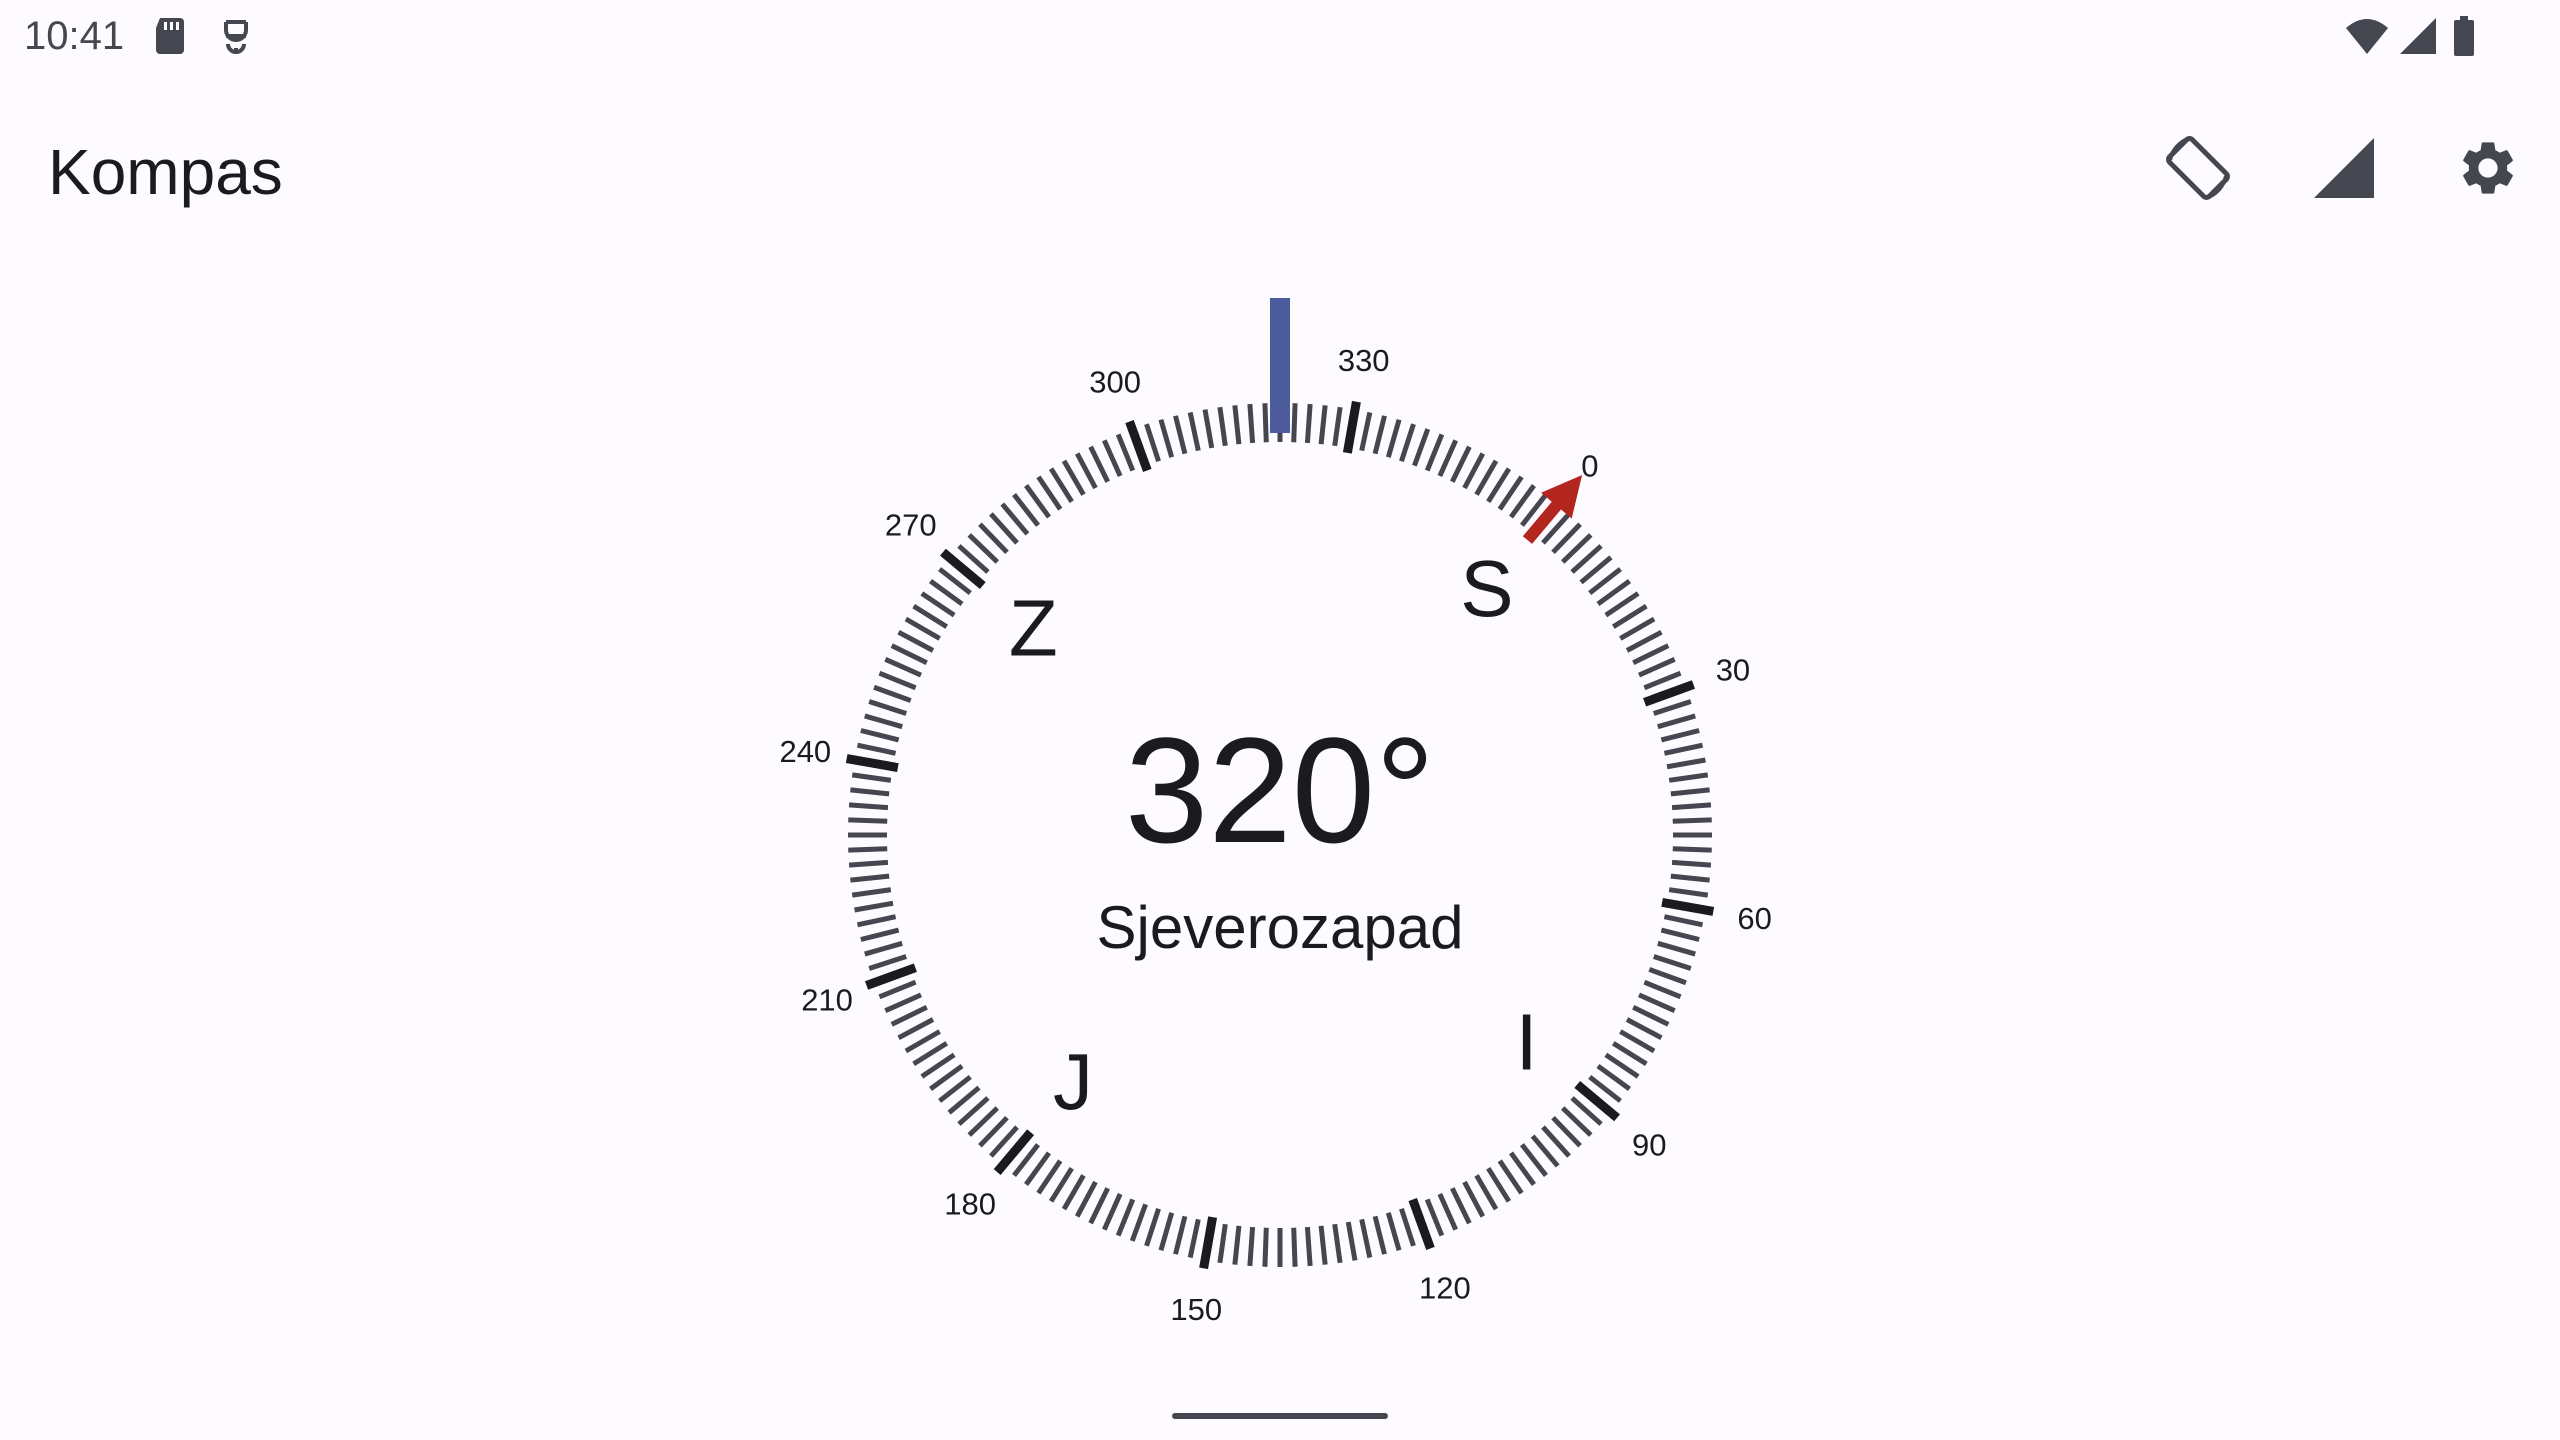 This screenshot has height=1440, width=2560. Describe the element at coordinates (1486, 588) in the screenshot. I see `cardinal-label: S` at that location.